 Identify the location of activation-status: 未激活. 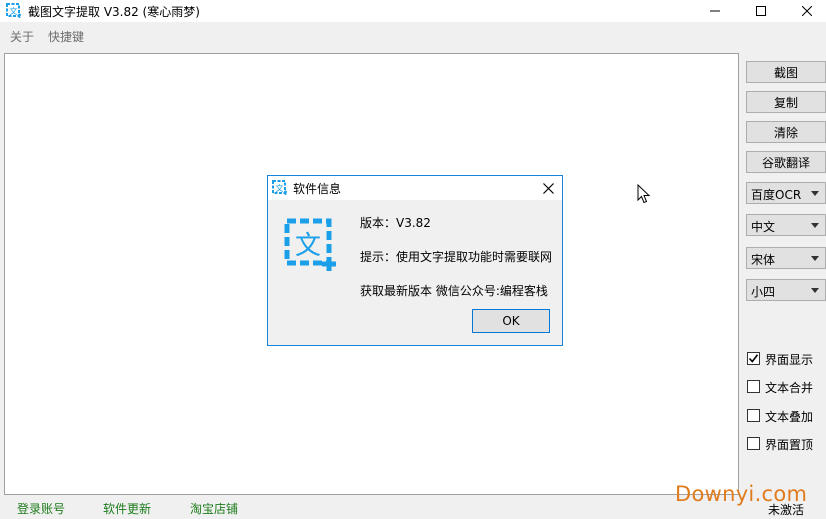
(786, 510).